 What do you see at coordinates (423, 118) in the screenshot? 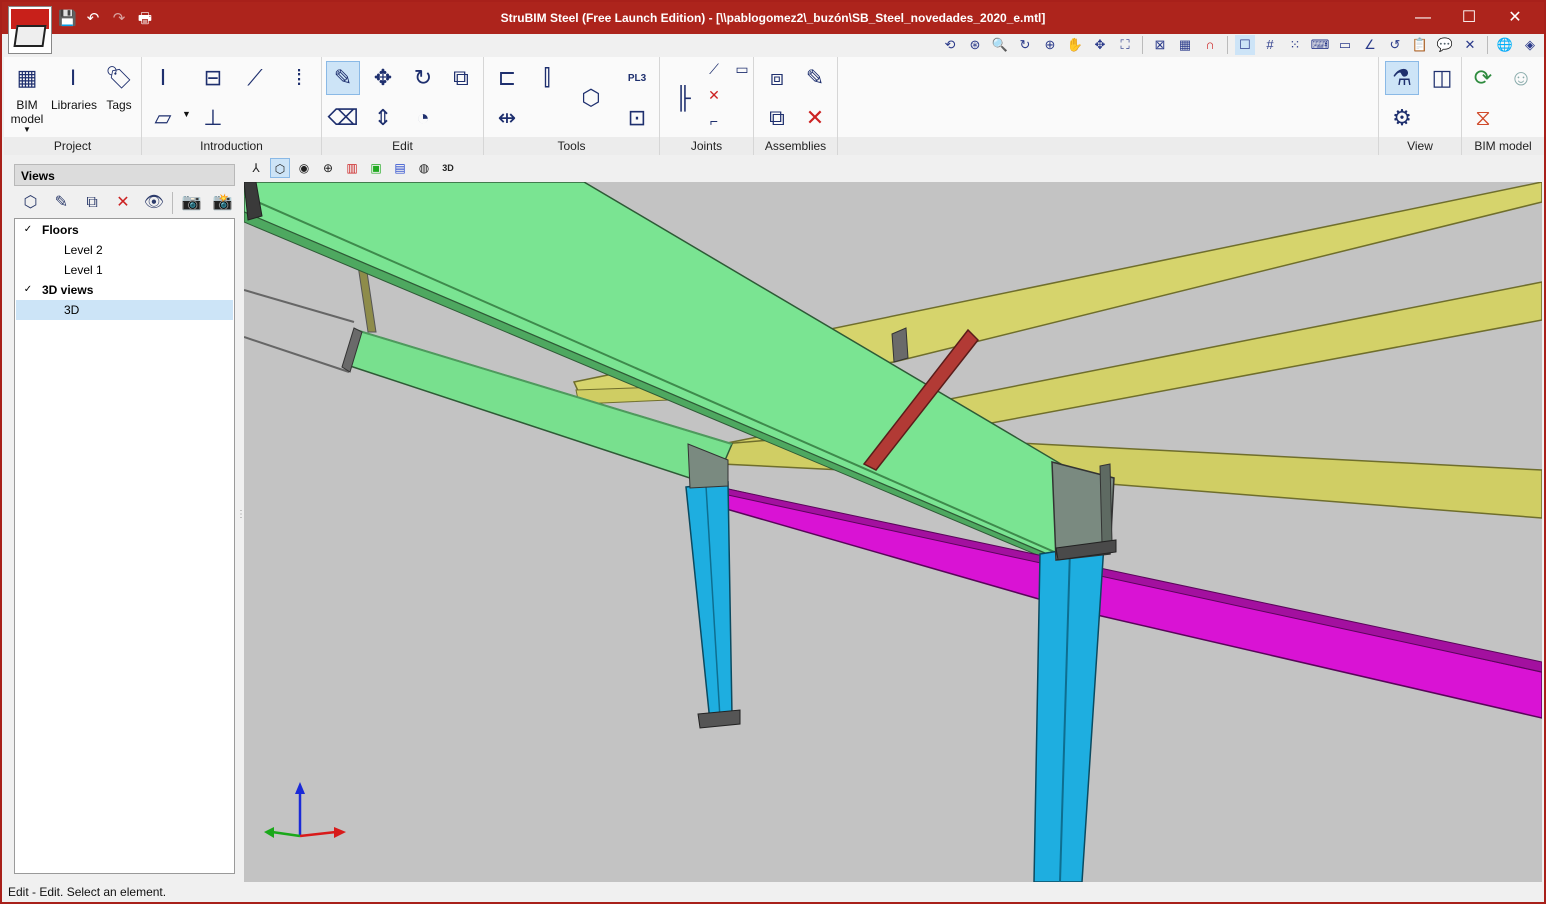
I see `arc-edit-icon: ◔` at bounding box center [423, 118].